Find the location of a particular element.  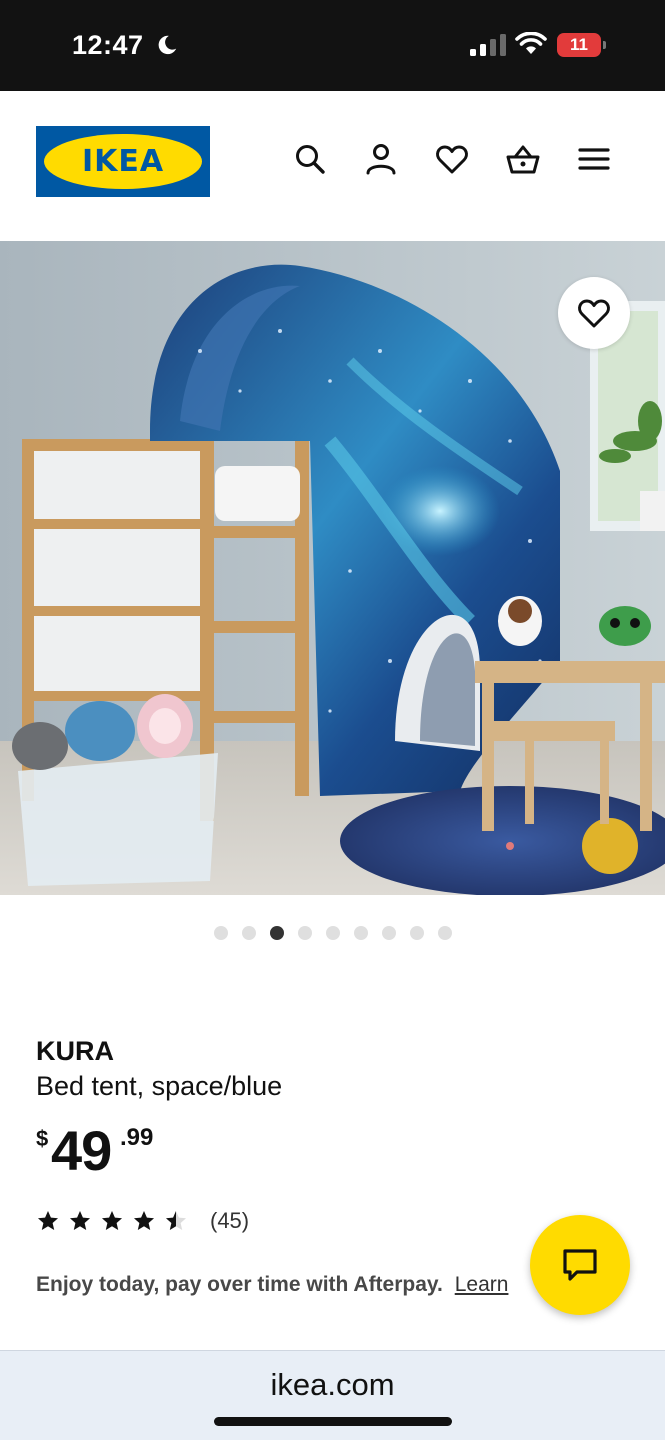

battery-icon: 11 is located at coordinates (582, 45).